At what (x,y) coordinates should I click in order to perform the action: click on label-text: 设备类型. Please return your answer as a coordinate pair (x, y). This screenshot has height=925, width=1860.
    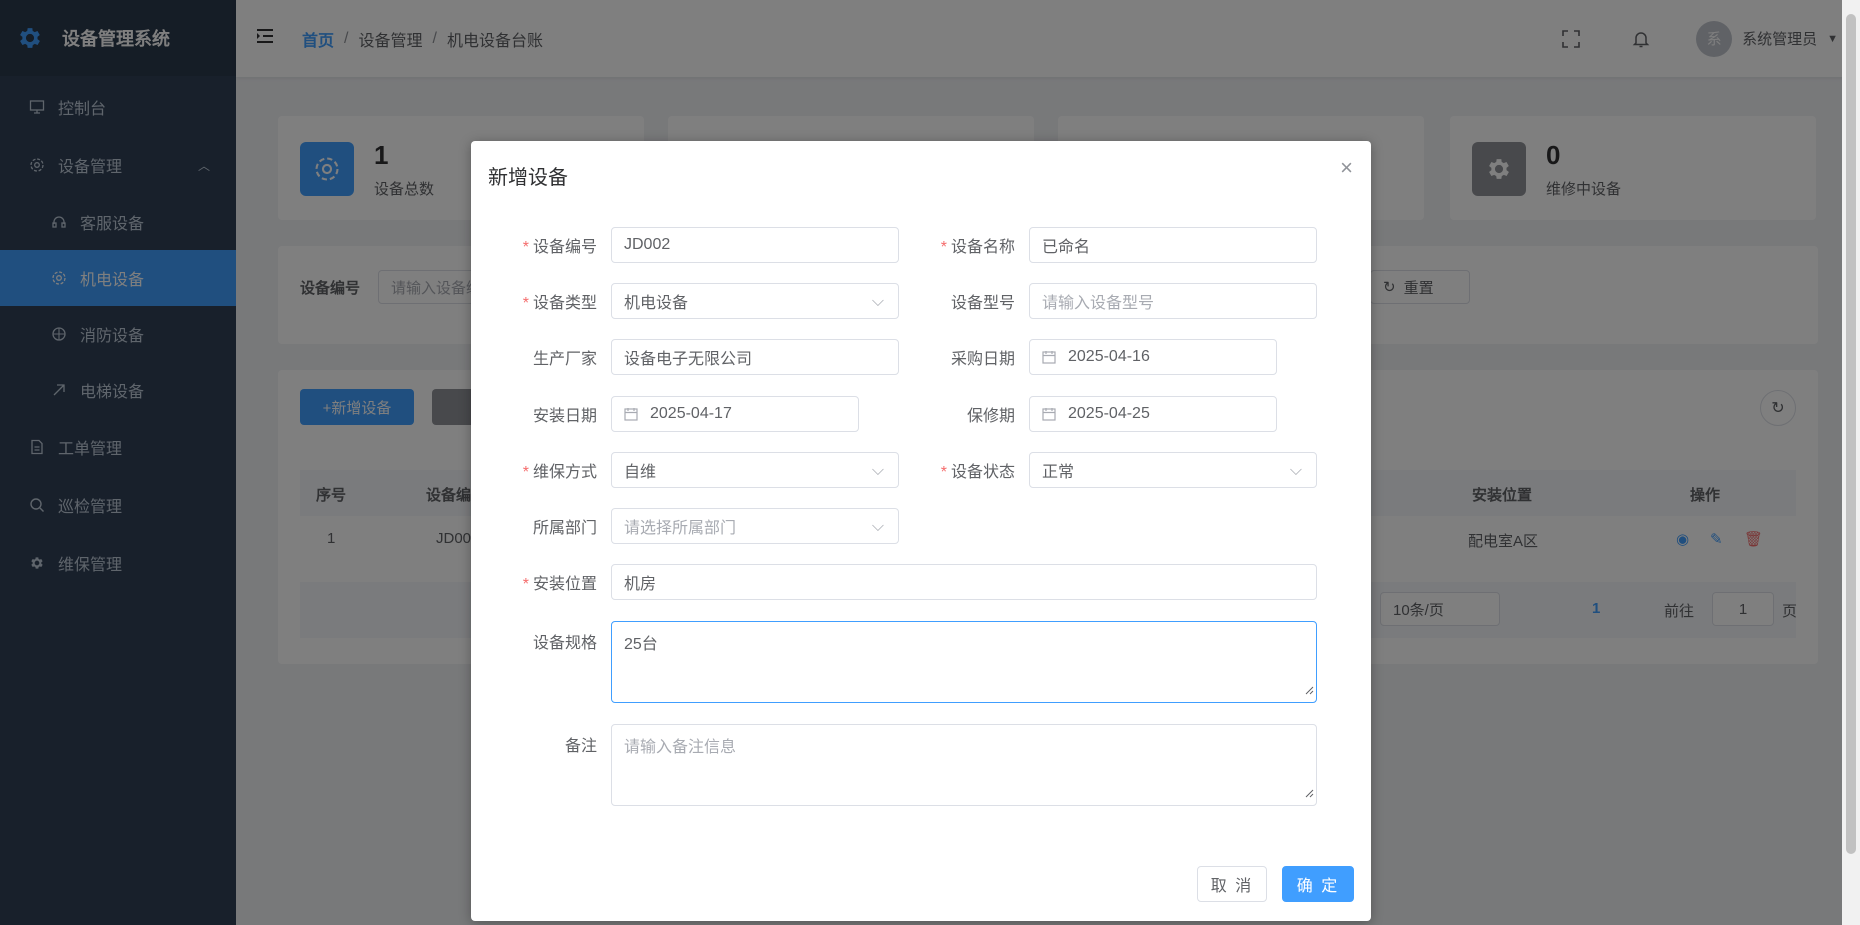
    Looking at the image, I should click on (564, 303).